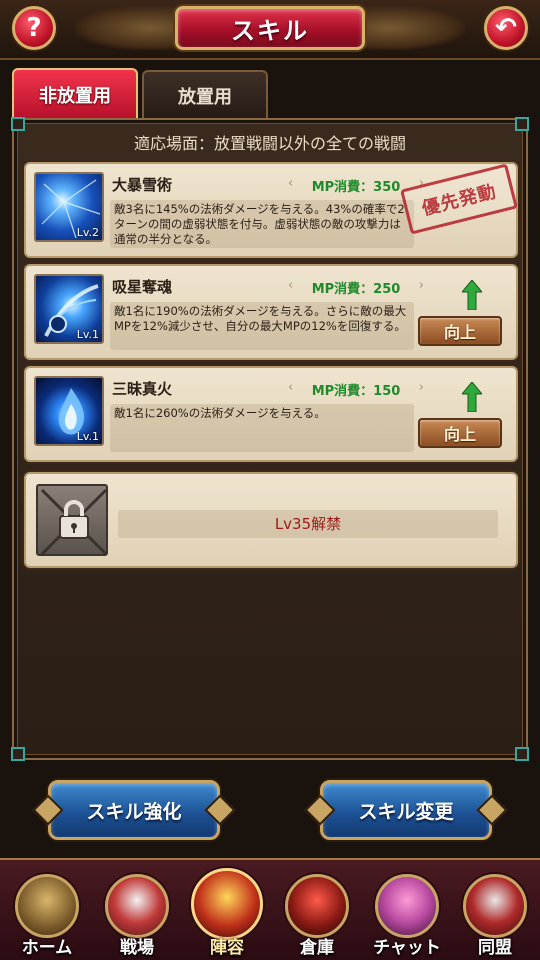 This screenshot has width=540, height=960. I want to click on chained-lock-icon, so click(72, 520).